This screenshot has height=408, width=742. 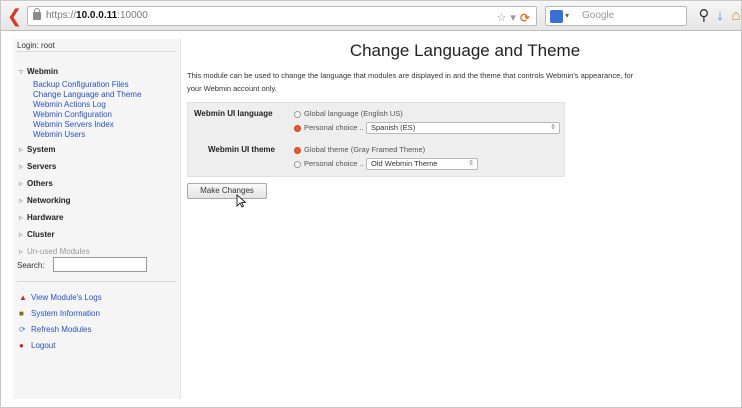 What do you see at coordinates (404, 163) in the screenshot?
I see `theme-select-value: Old Webmin Theme` at bounding box center [404, 163].